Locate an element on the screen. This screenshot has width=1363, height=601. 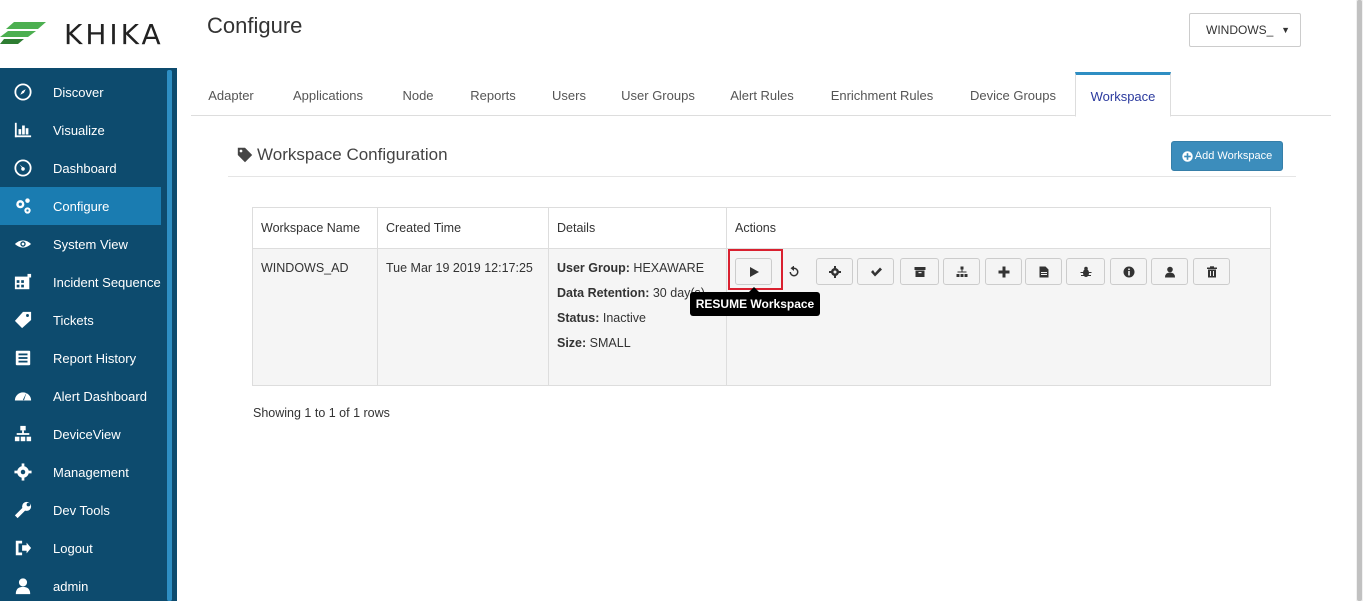
tag-icon is located at coordinates (23, 320).